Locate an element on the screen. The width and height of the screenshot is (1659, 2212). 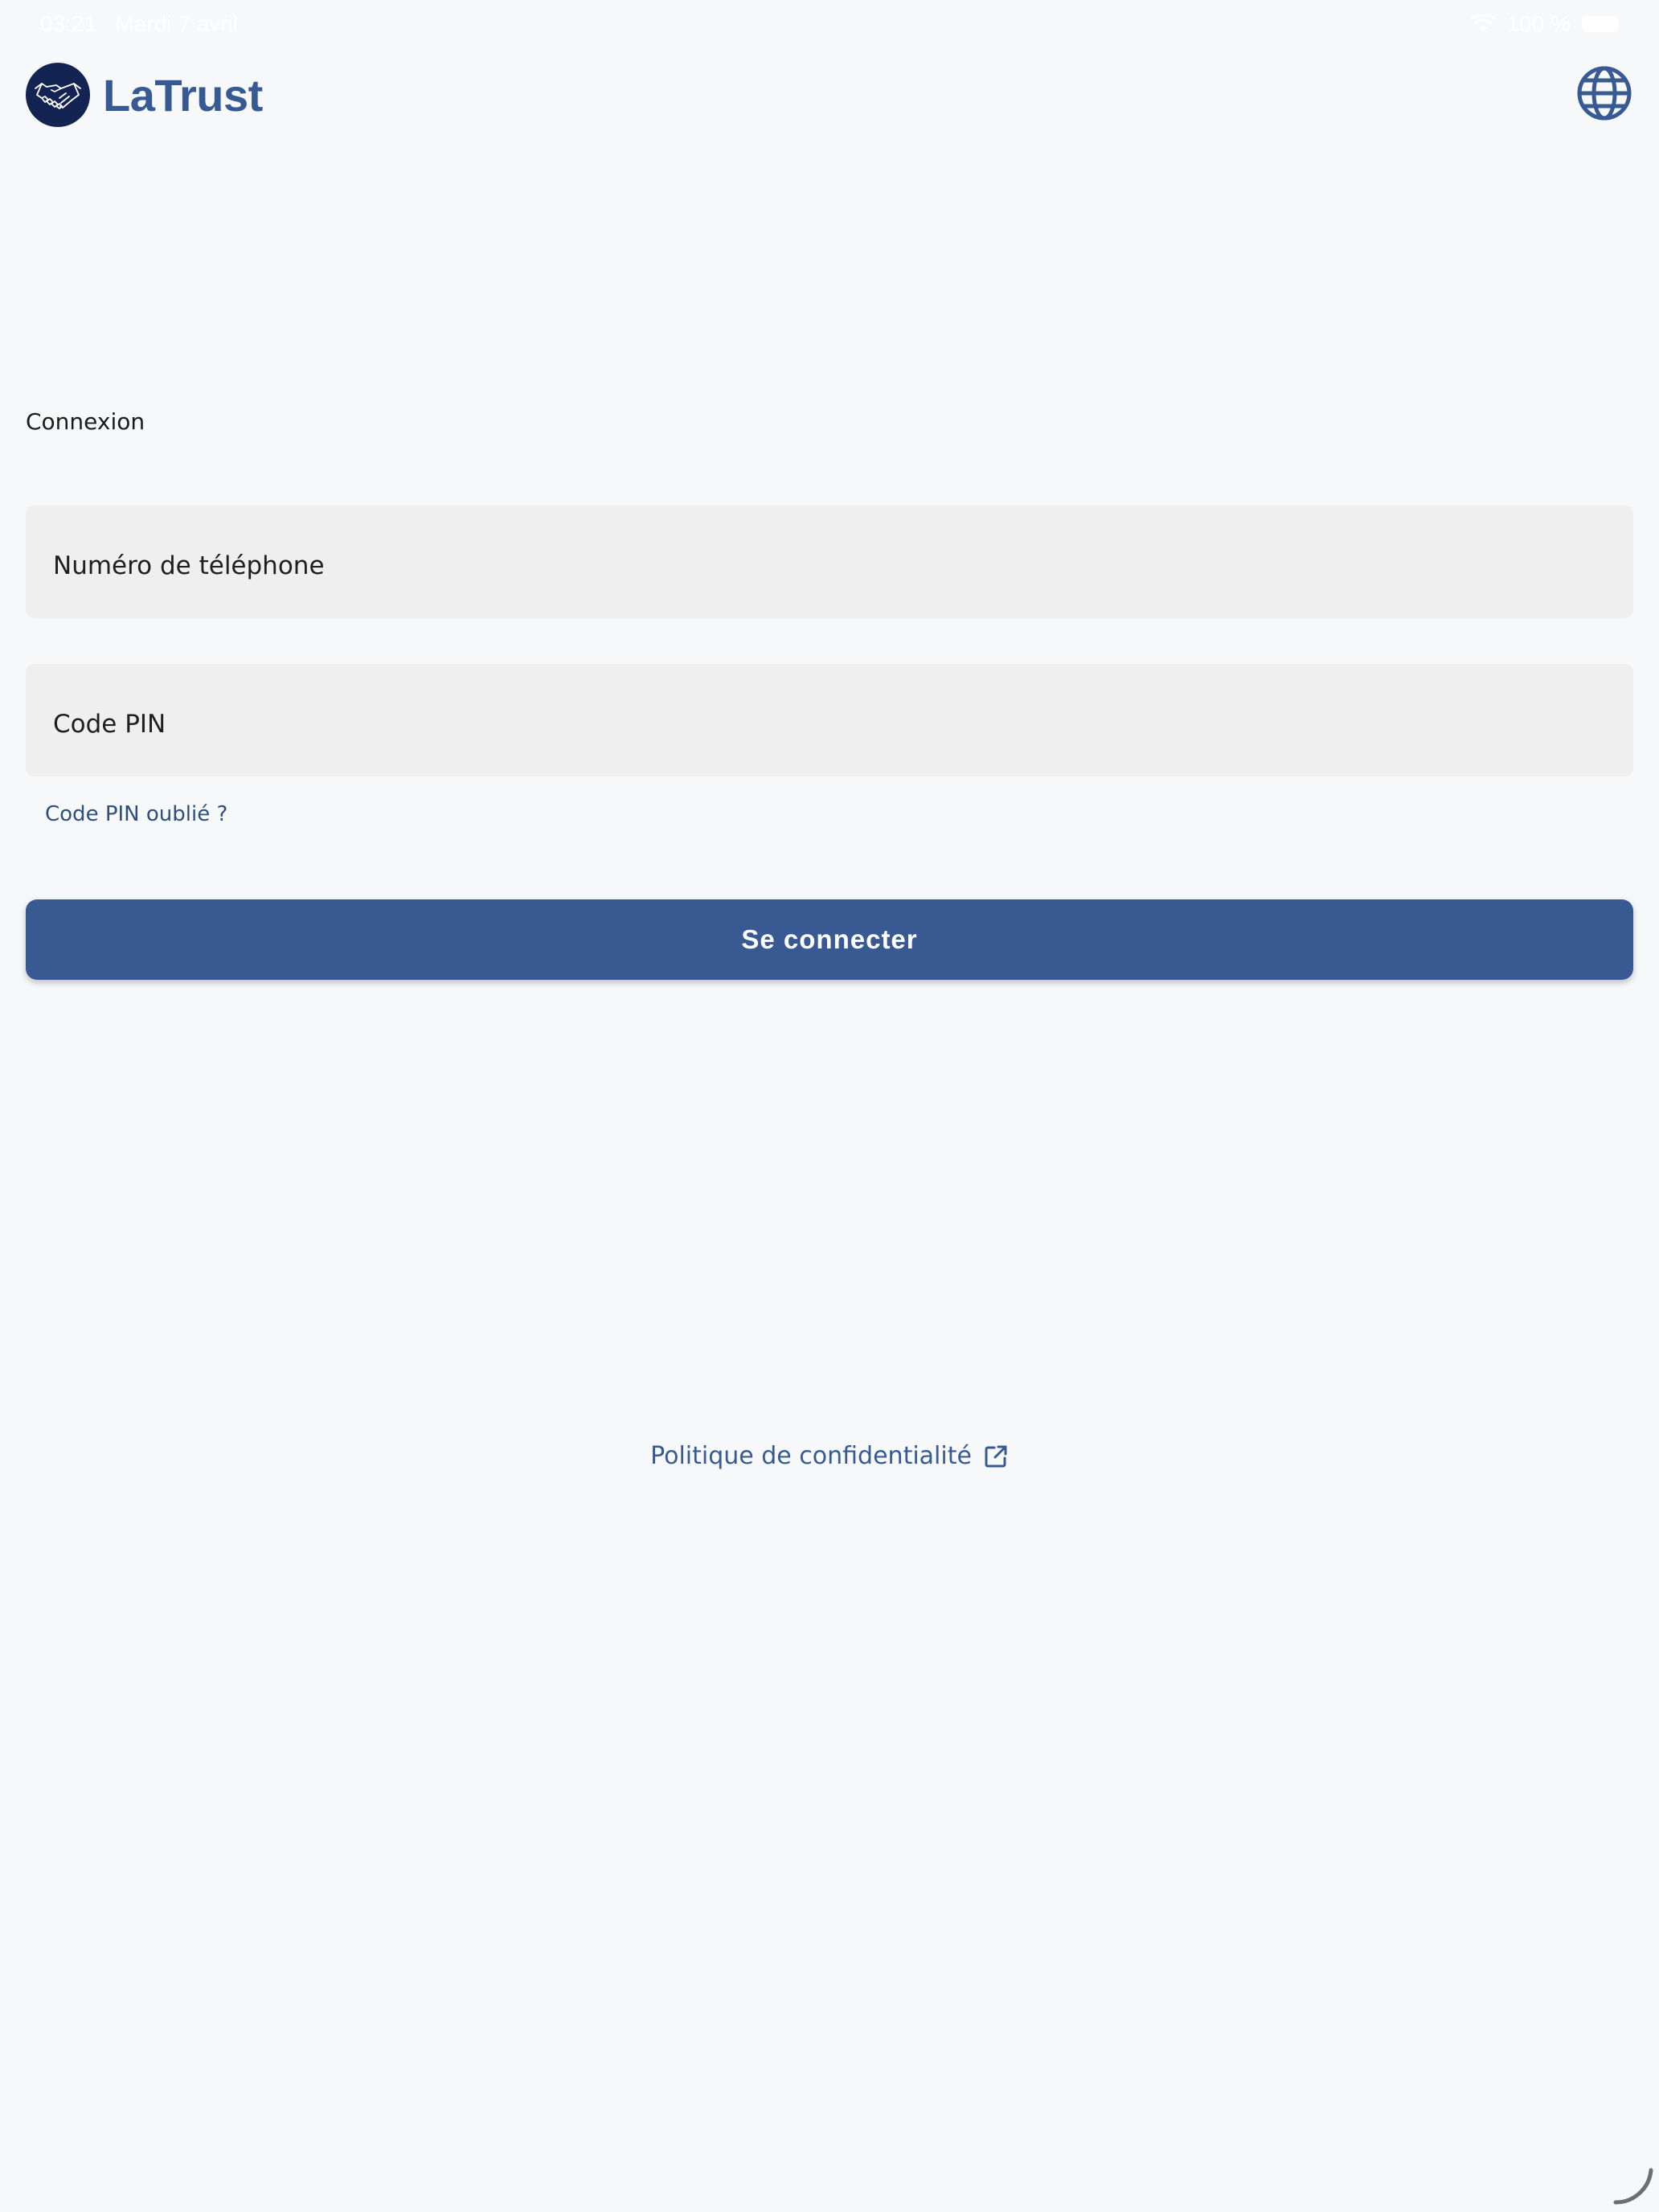
battery-level: 100 % is located at coordinates (1538, 23).